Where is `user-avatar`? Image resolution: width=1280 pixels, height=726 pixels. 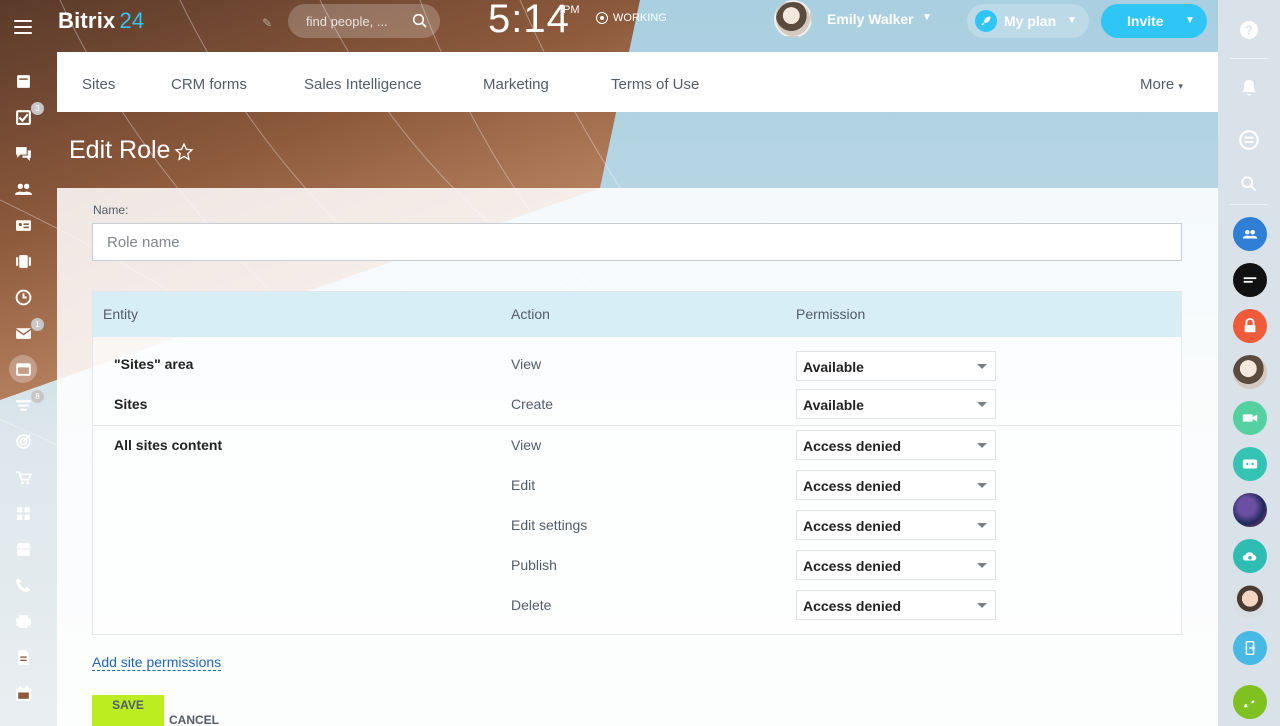
user-avatar is located at coordinates (793, 19).